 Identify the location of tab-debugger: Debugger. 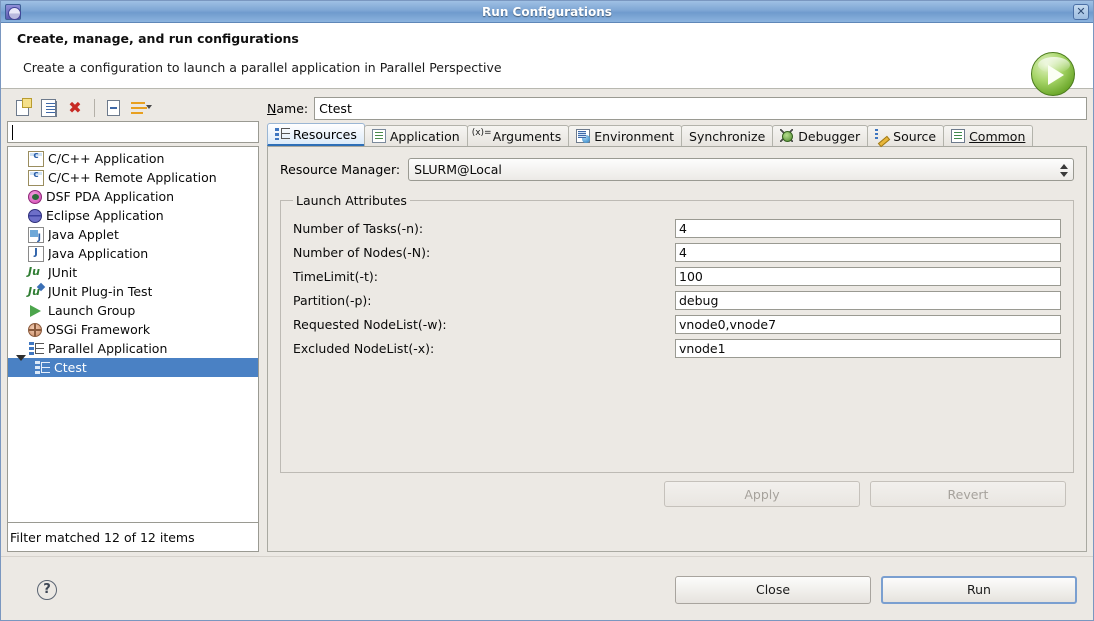
(820, 135).